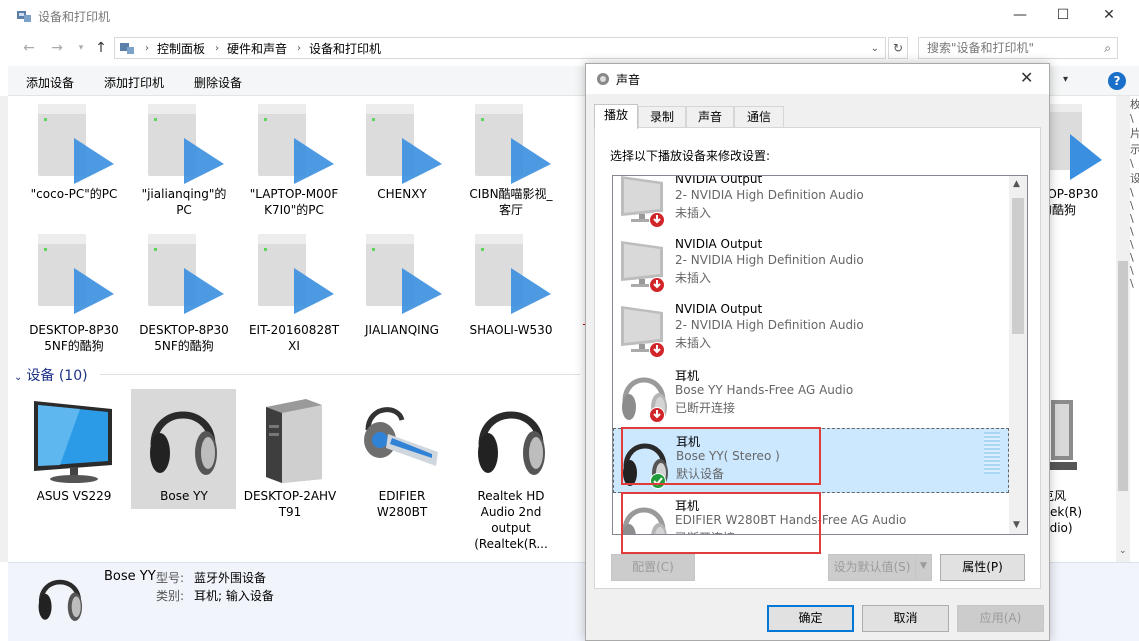  I want to click on item-label: JIALIANQING, so click(402, 330).